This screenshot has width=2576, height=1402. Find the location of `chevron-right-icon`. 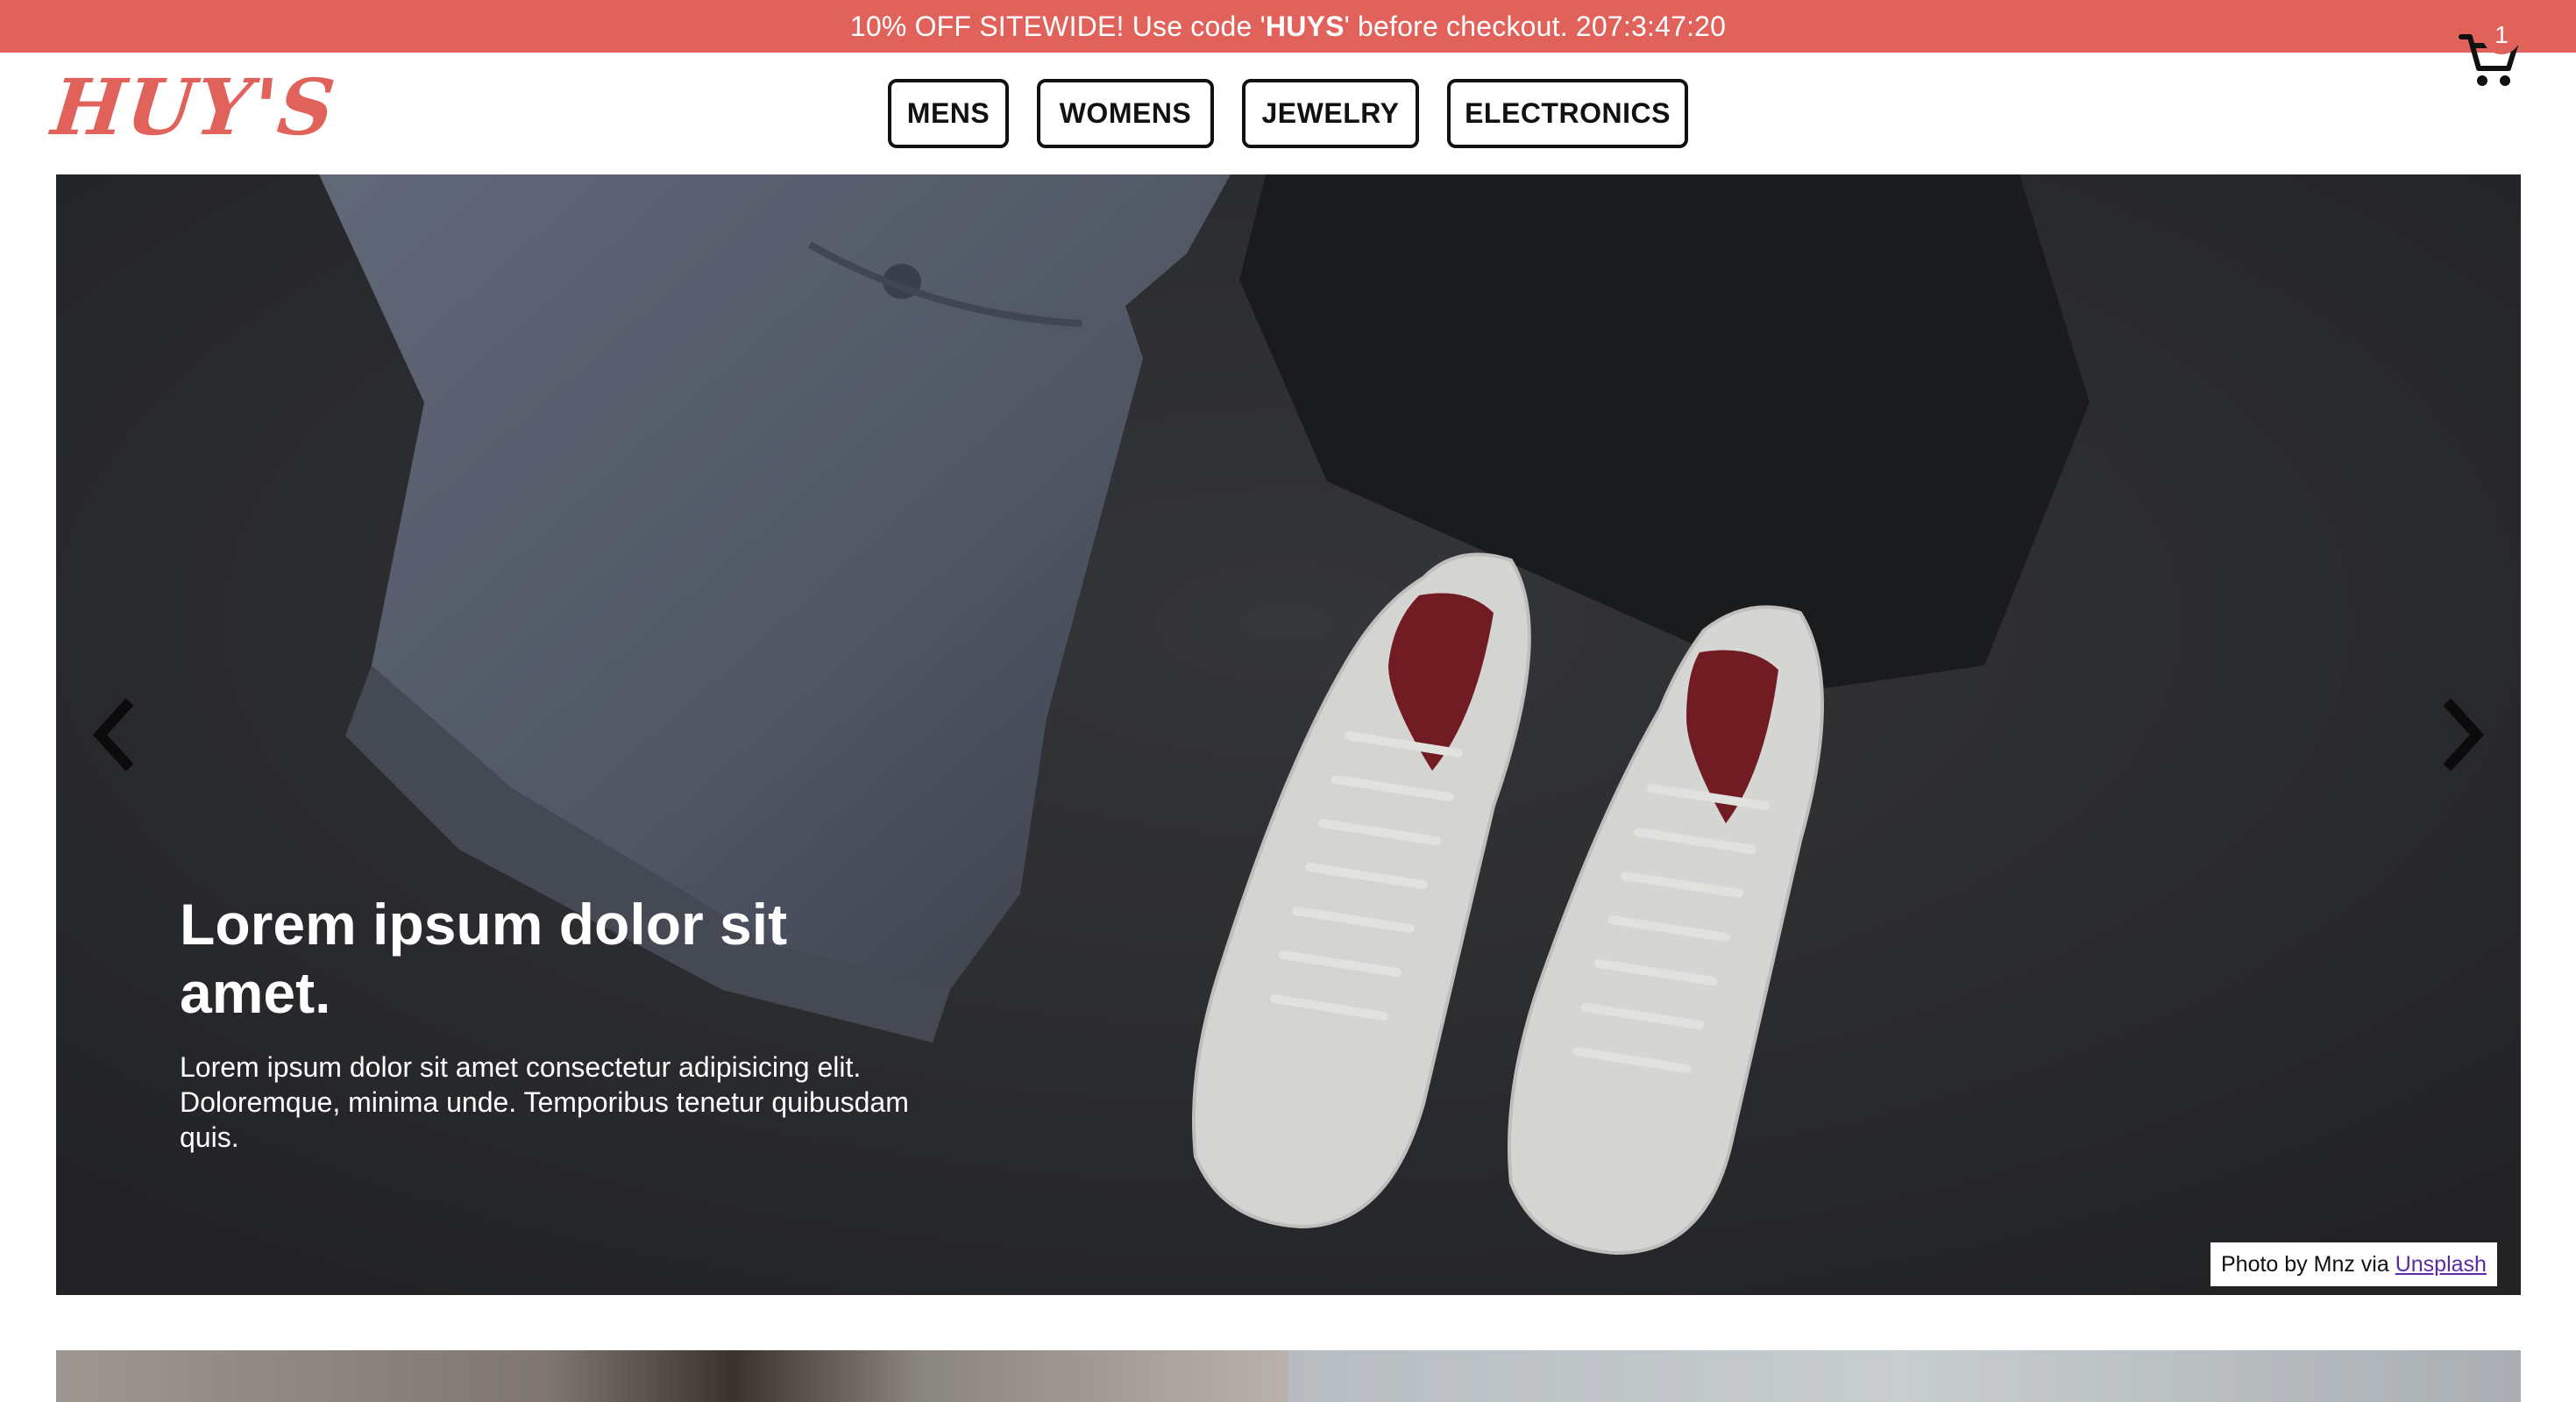

chevron-right-icon is located at coordinates (2464, 735).